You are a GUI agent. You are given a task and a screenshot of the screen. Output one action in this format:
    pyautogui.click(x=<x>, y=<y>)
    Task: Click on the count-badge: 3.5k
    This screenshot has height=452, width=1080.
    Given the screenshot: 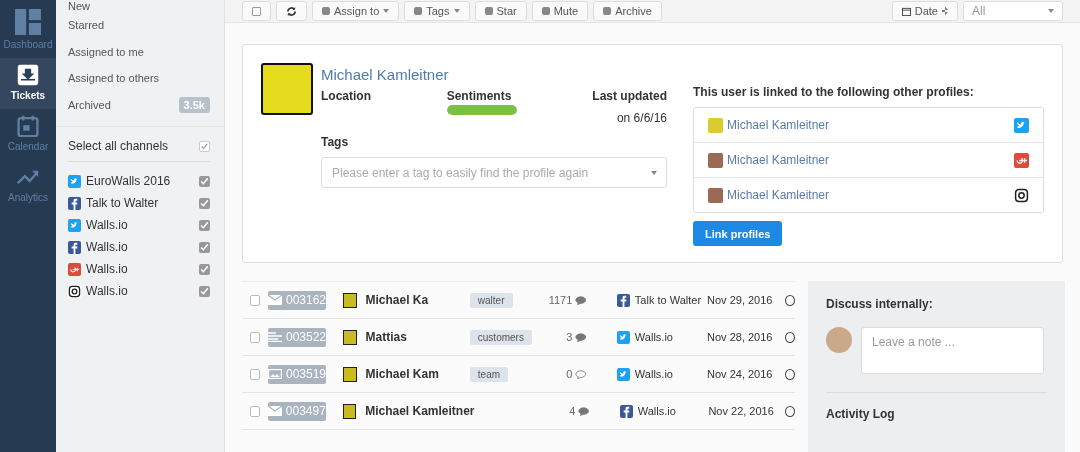 What is the action you would take?
    pyautogui.click(x=194, y=105)
    